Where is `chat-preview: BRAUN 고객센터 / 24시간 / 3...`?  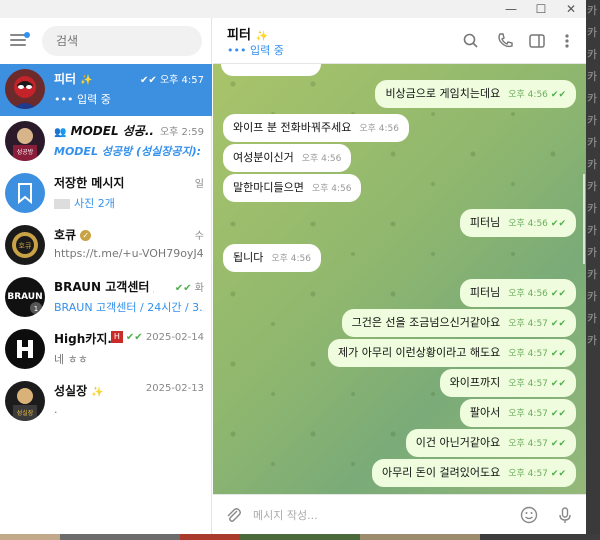
chat-preview: BRAUN 고객센터 / 24시간 / 3... is located at coordinates (129, 307).